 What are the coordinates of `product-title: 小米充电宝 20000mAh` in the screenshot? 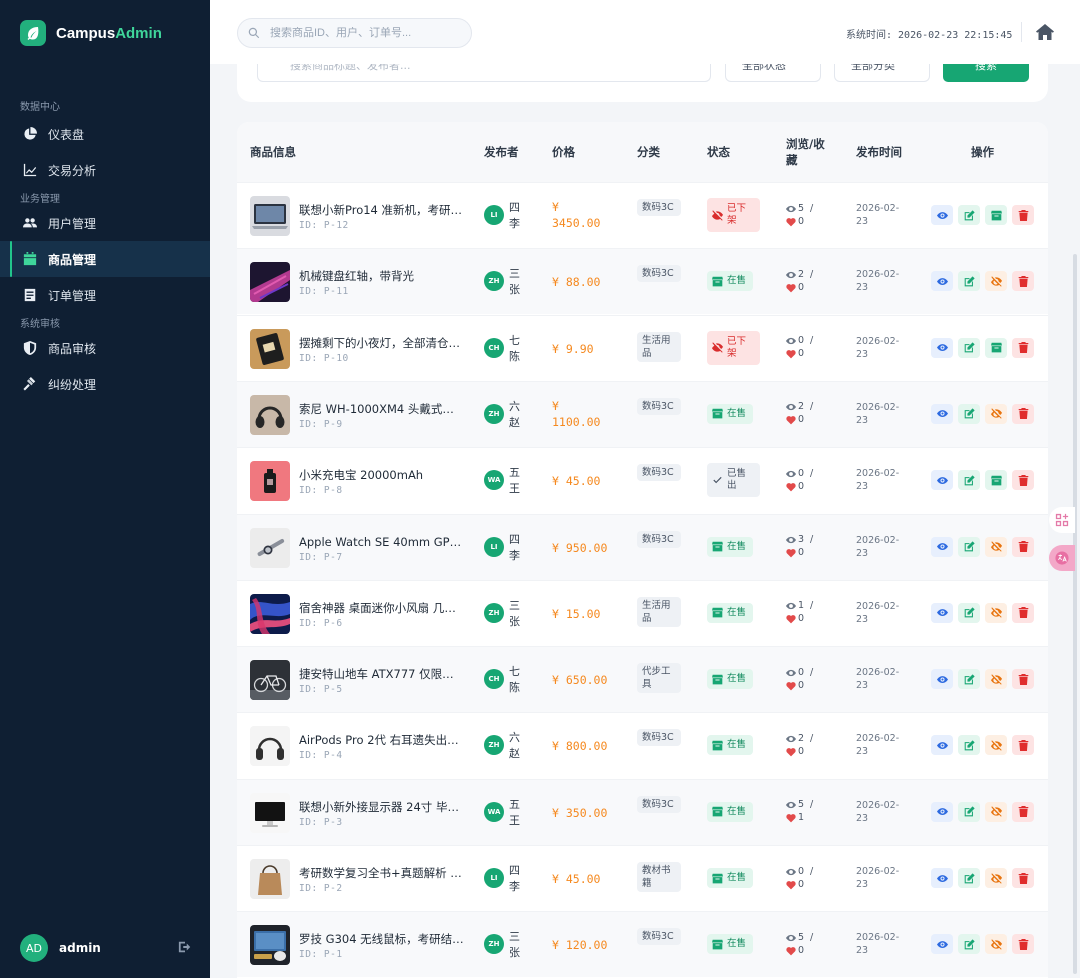 It's located at (381, 475).